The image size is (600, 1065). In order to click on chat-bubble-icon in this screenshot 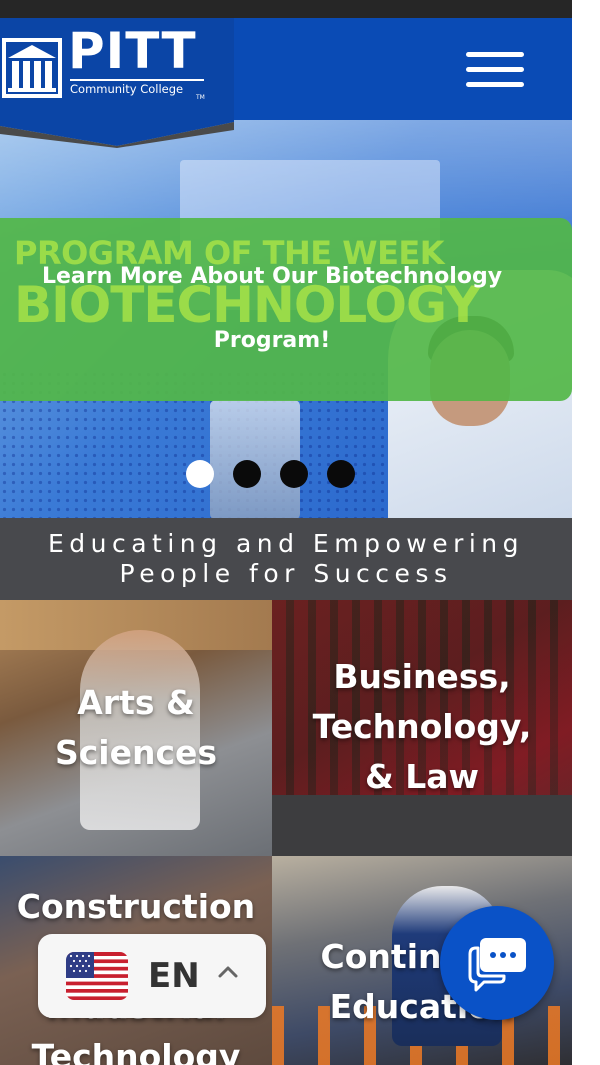, I will do `click(497, 965)`.